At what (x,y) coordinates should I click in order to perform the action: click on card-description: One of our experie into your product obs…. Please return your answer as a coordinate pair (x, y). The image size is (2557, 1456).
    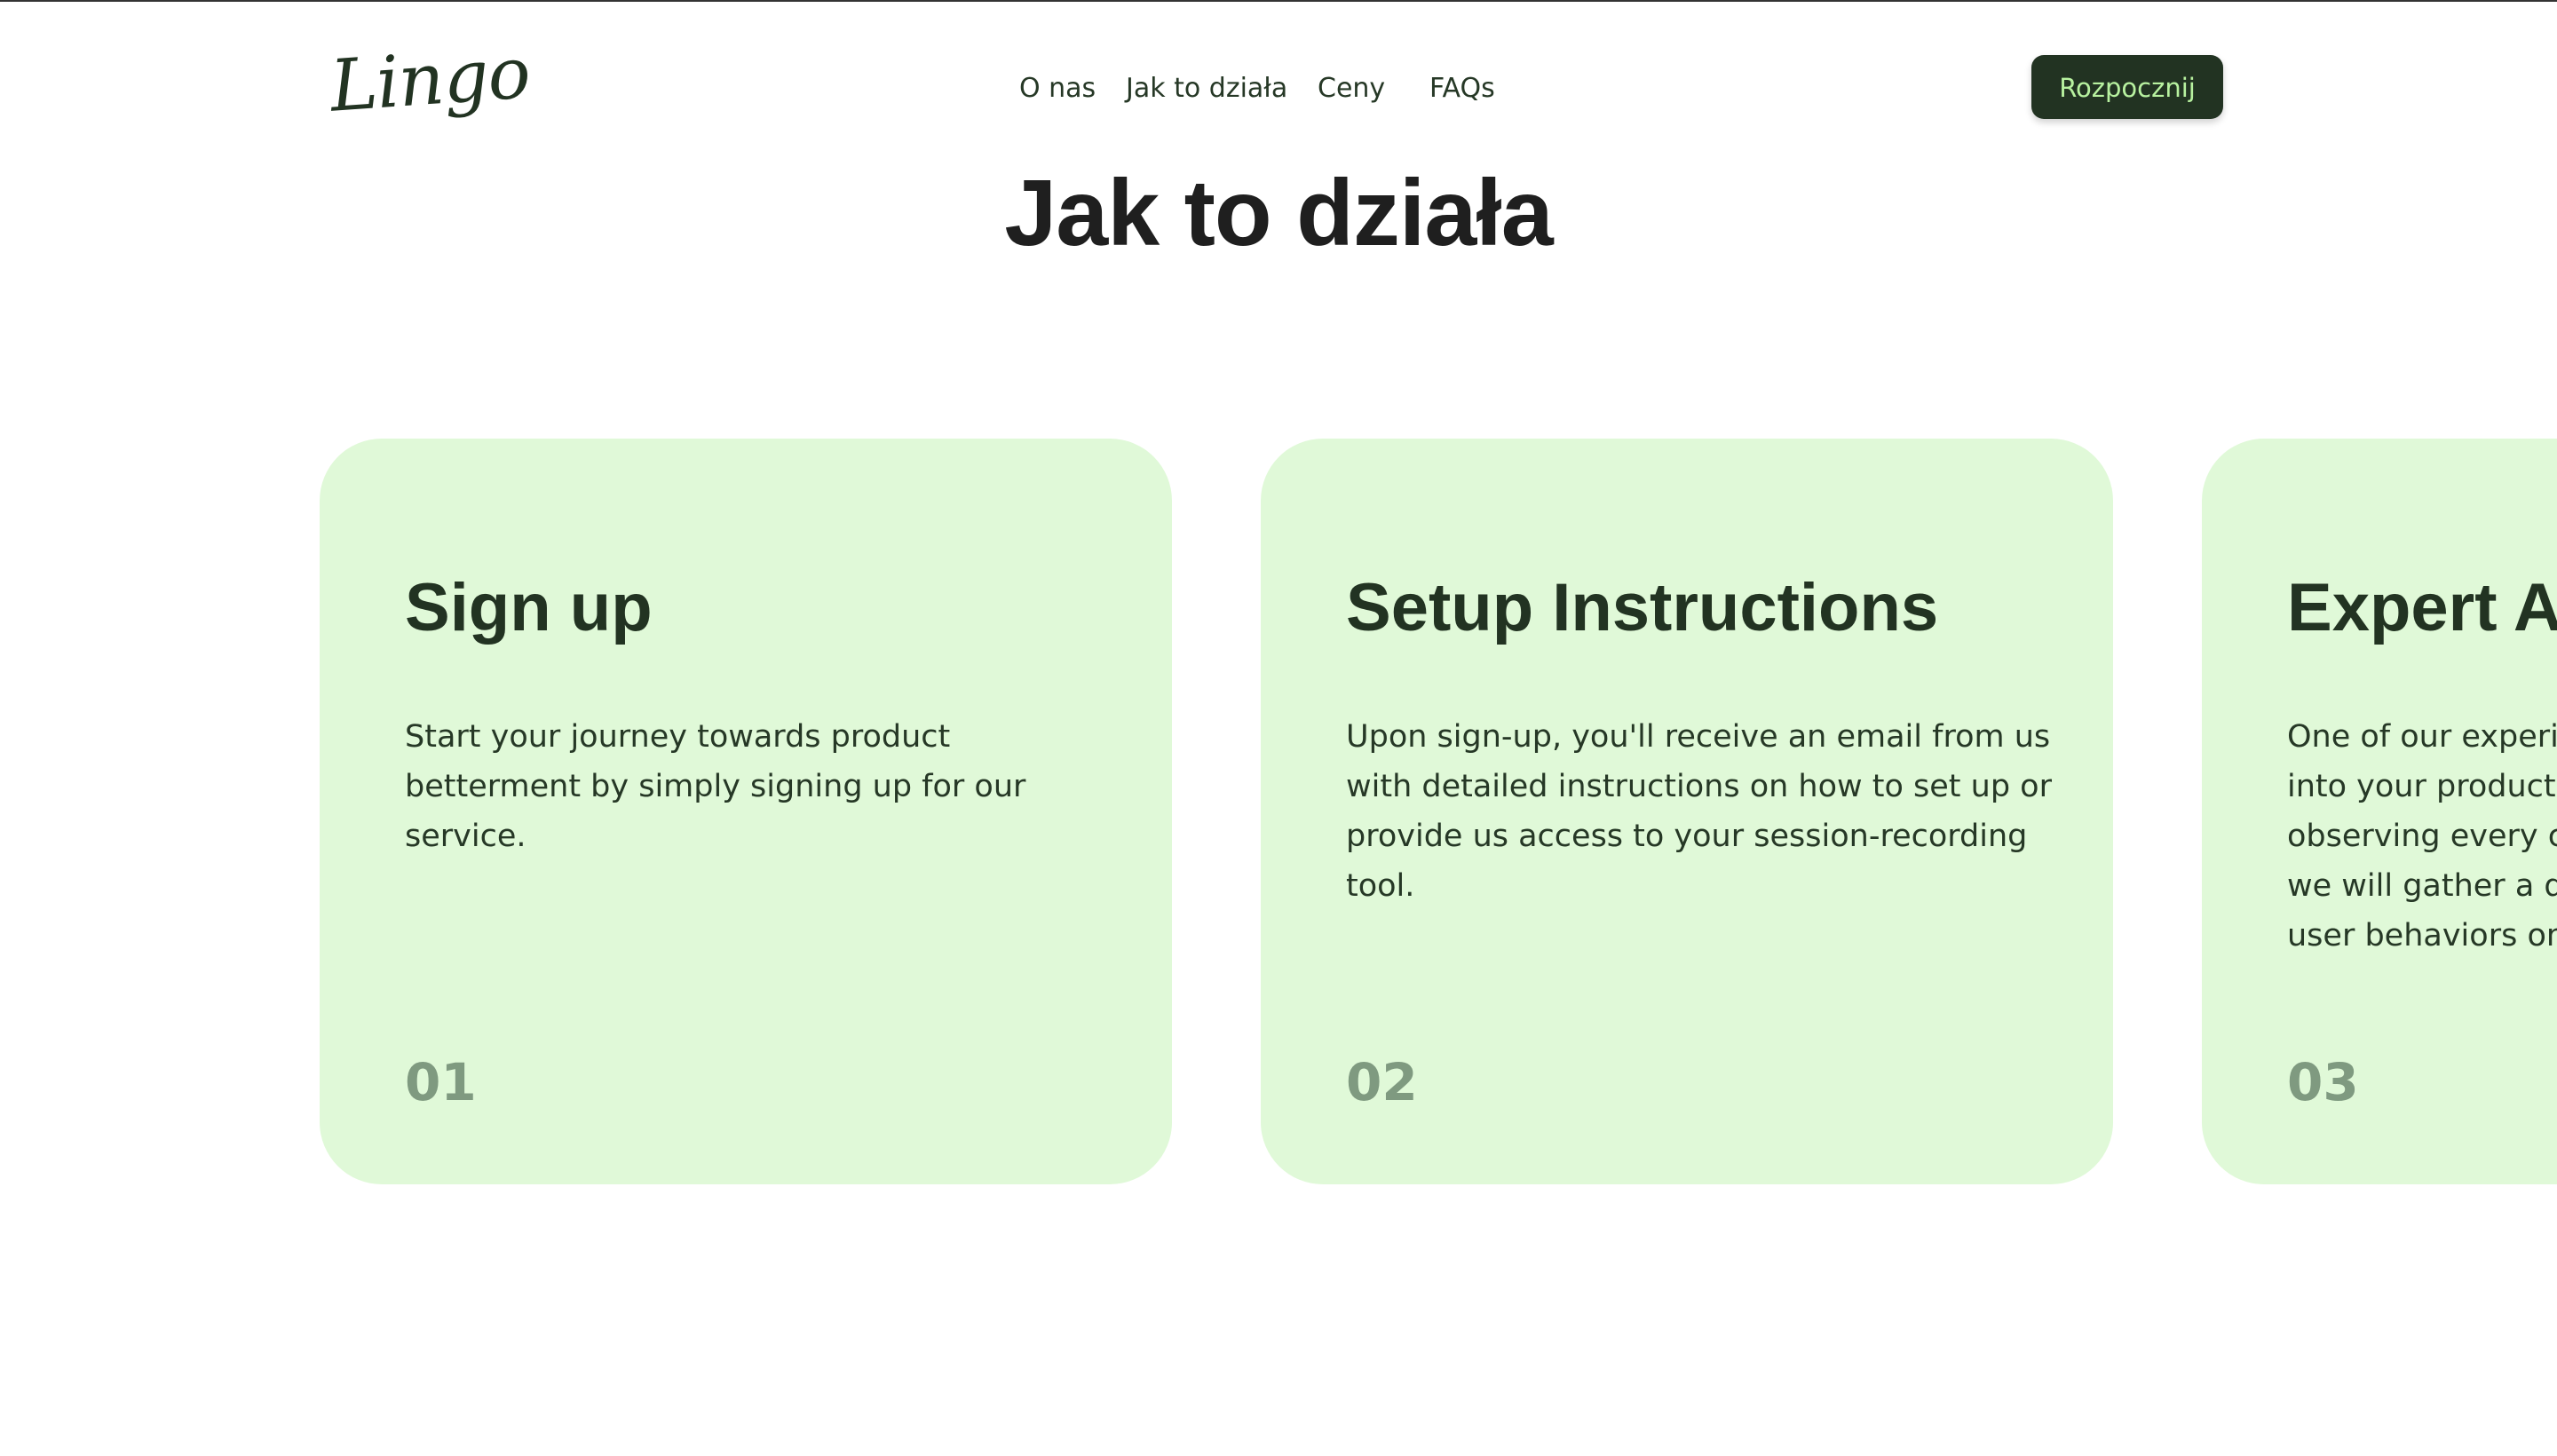
    Looking at the image, I should click on (2422, 836).